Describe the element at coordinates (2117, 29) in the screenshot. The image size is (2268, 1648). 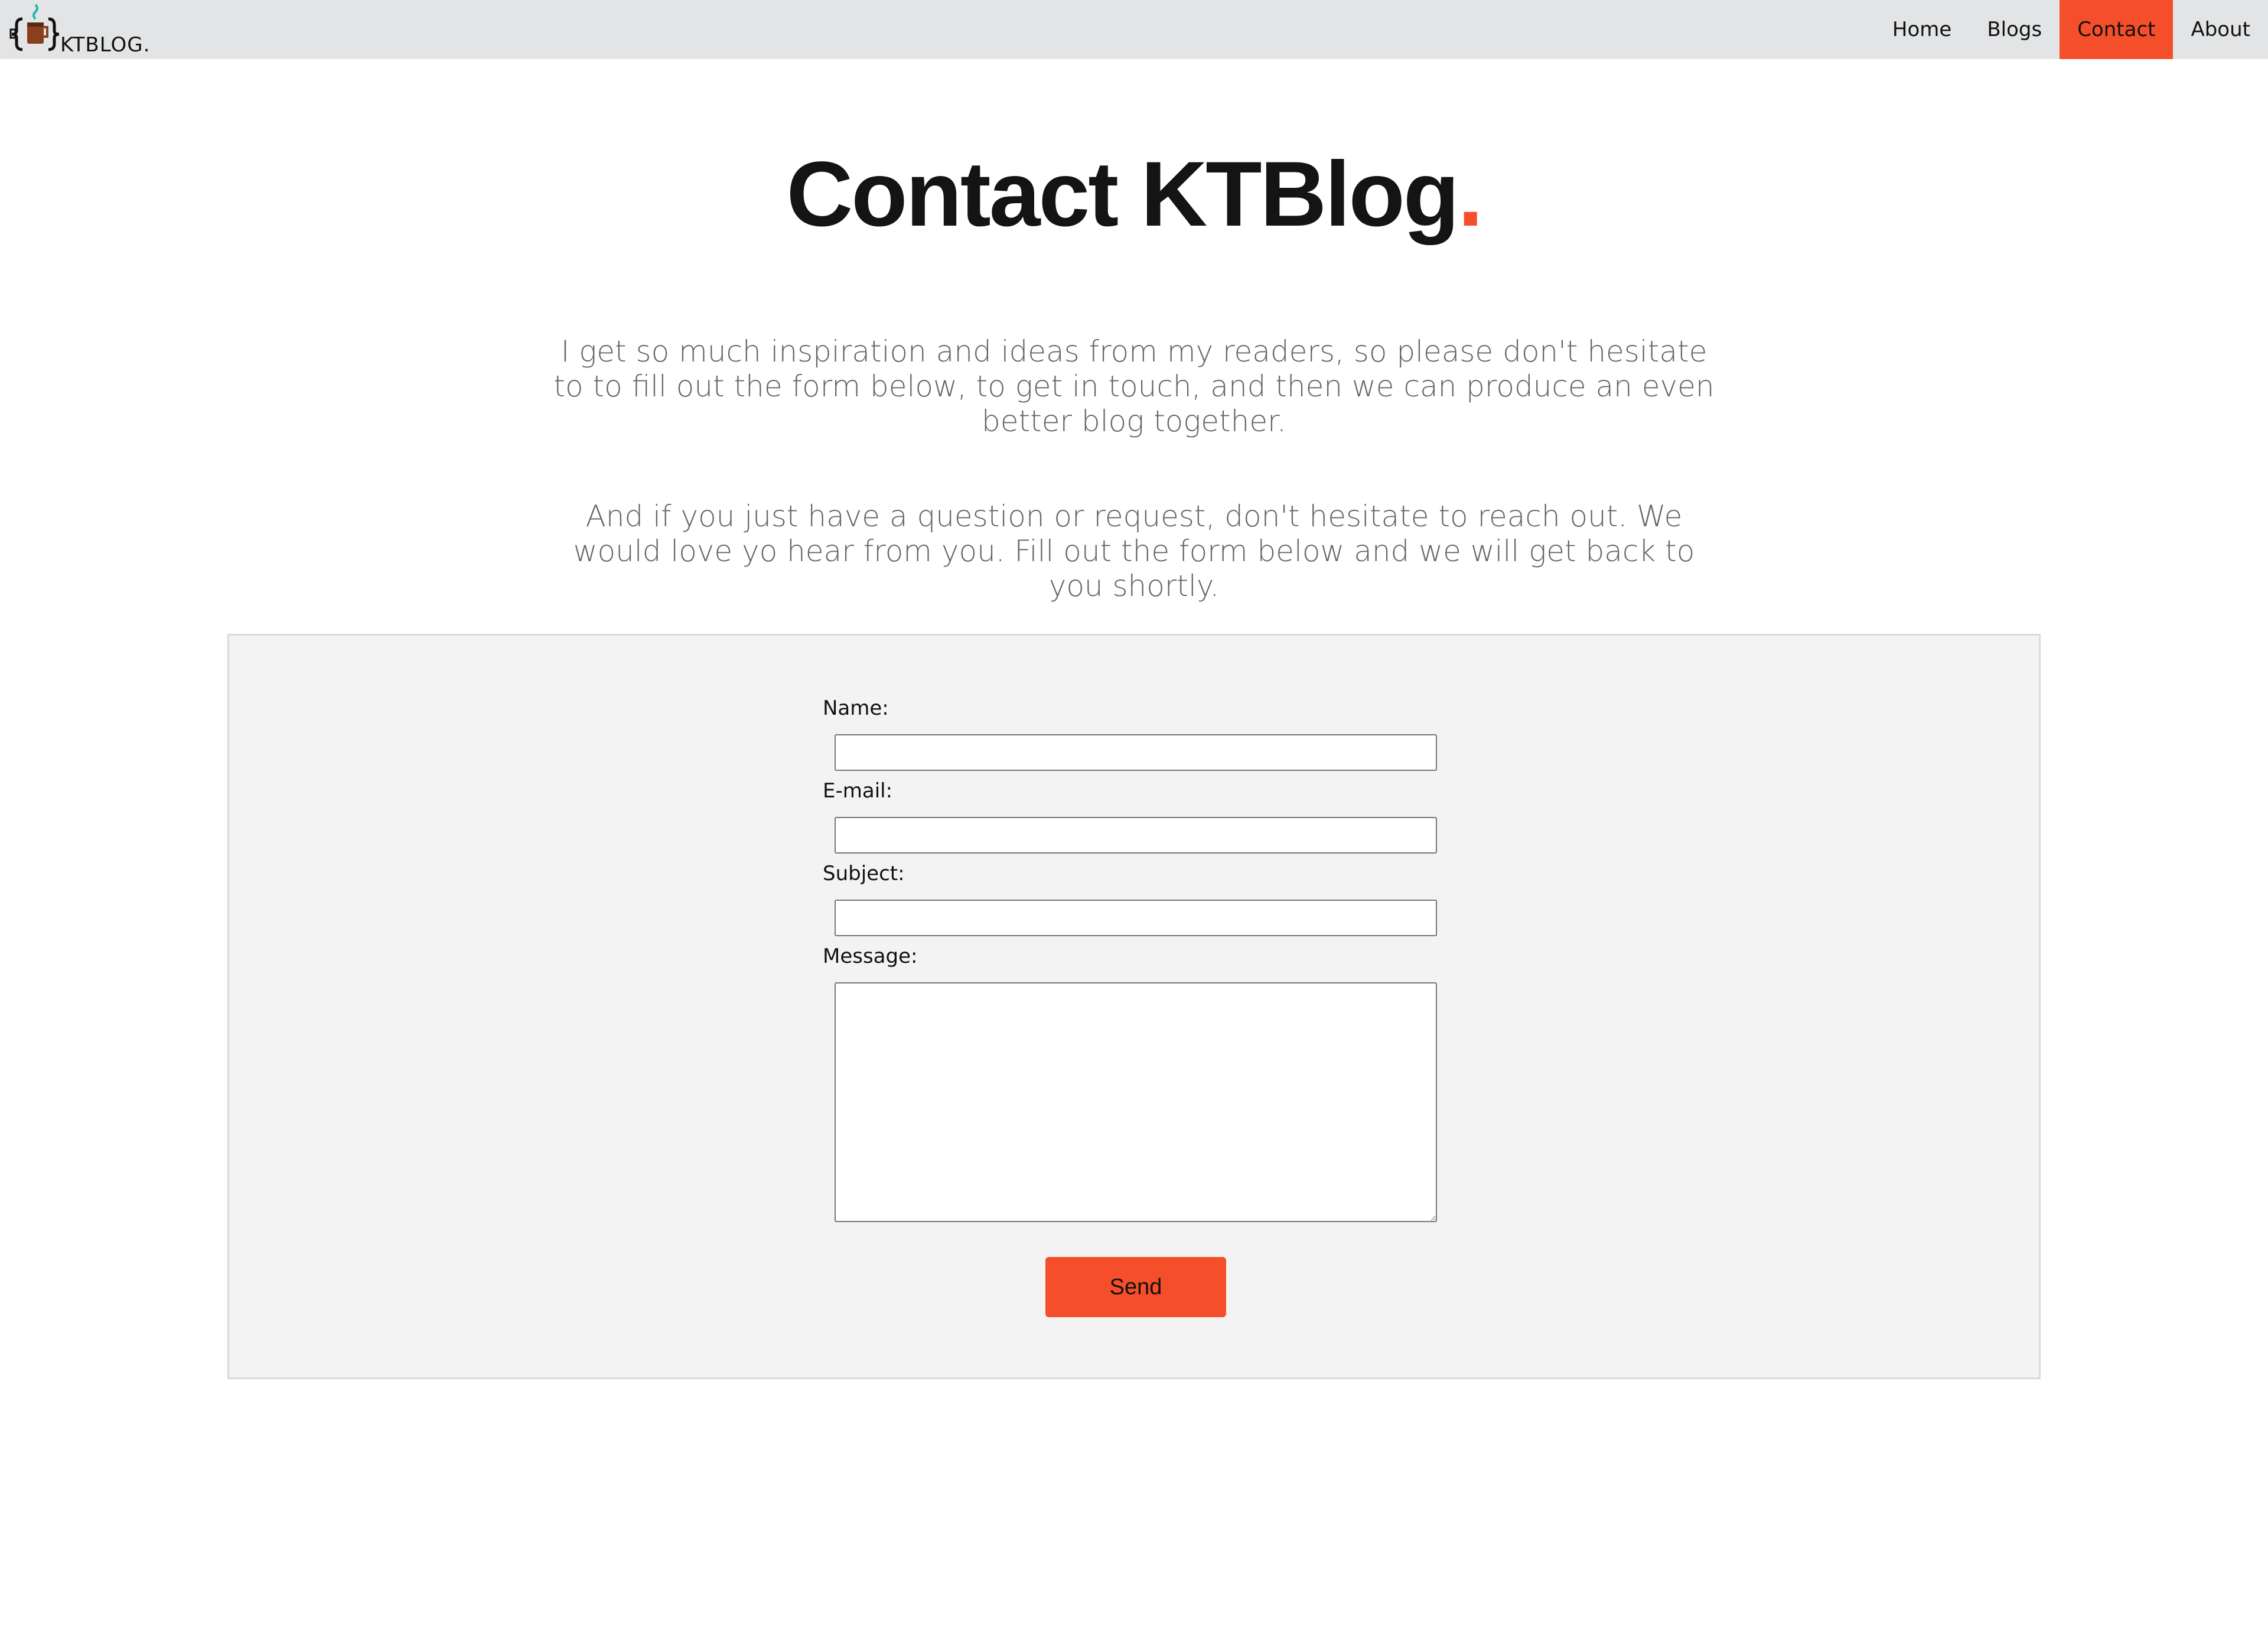
I see `nav-contact: Contact` at that location.